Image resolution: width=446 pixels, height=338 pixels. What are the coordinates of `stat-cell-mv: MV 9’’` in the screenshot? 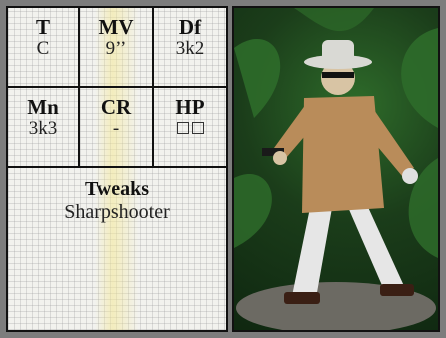 It's located at (117, 48).